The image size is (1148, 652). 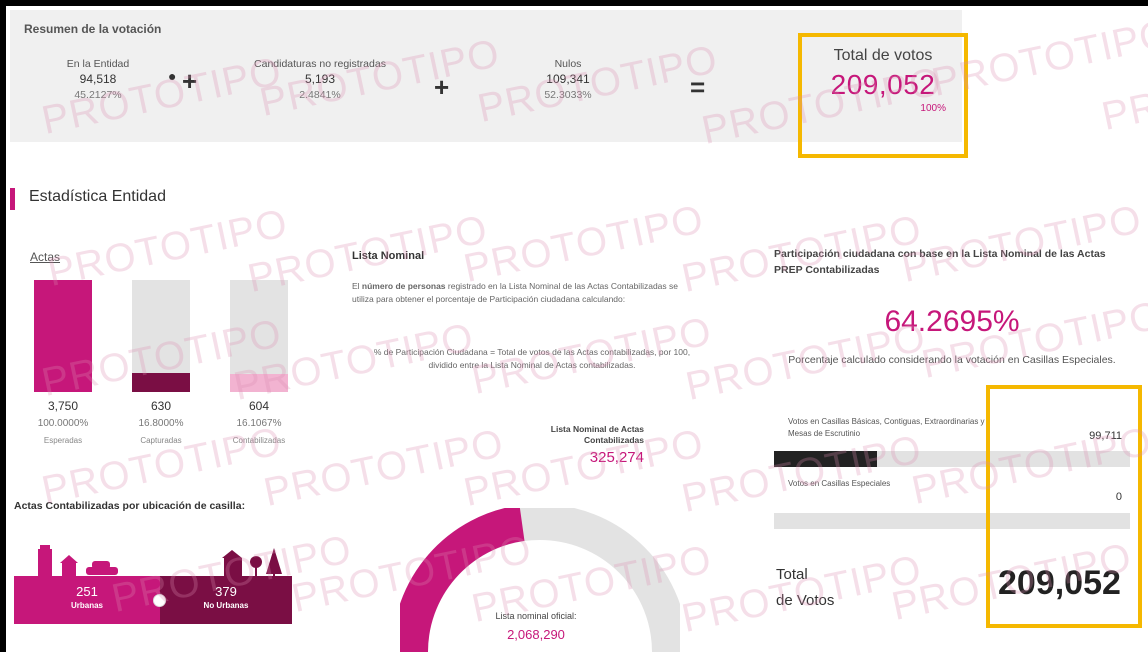 I want to click on donut-label: Lista nominal oficial:, so click(x=536, y=616).